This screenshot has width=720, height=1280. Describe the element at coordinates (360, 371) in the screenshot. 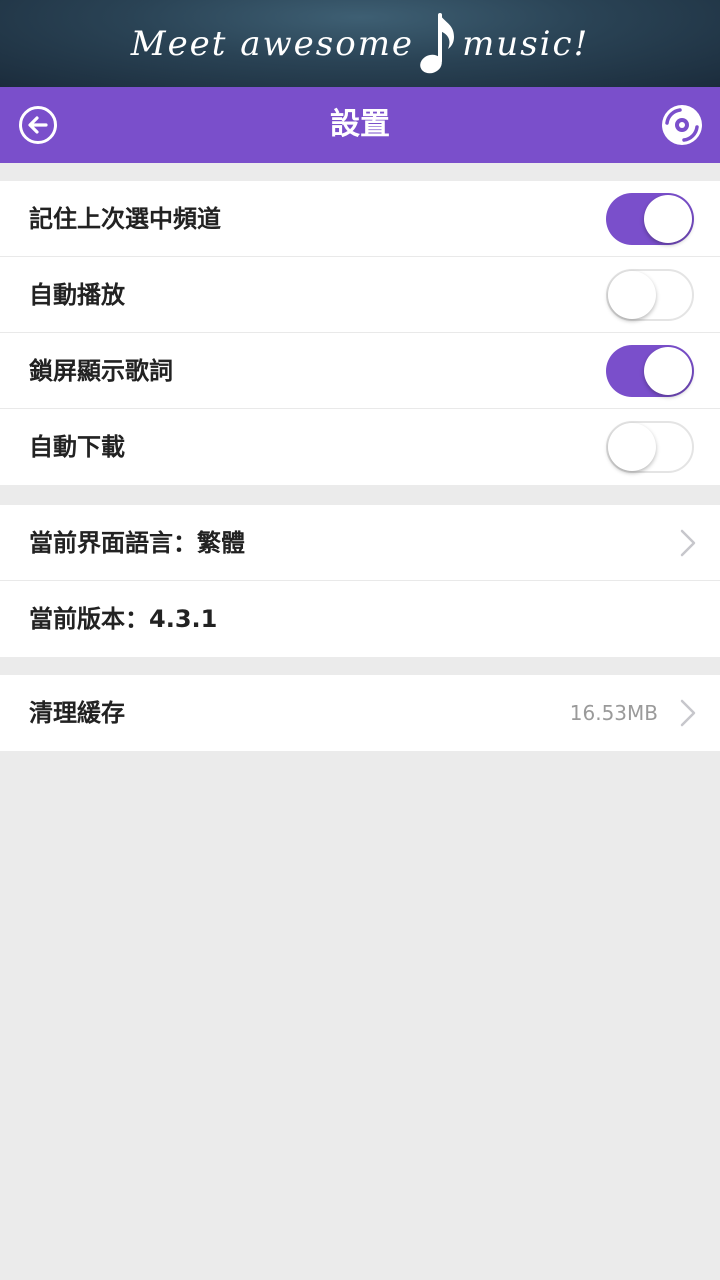

I see `setting-row-lock-screen-lyrics: 鎖屏顯示歌詞` at that location.